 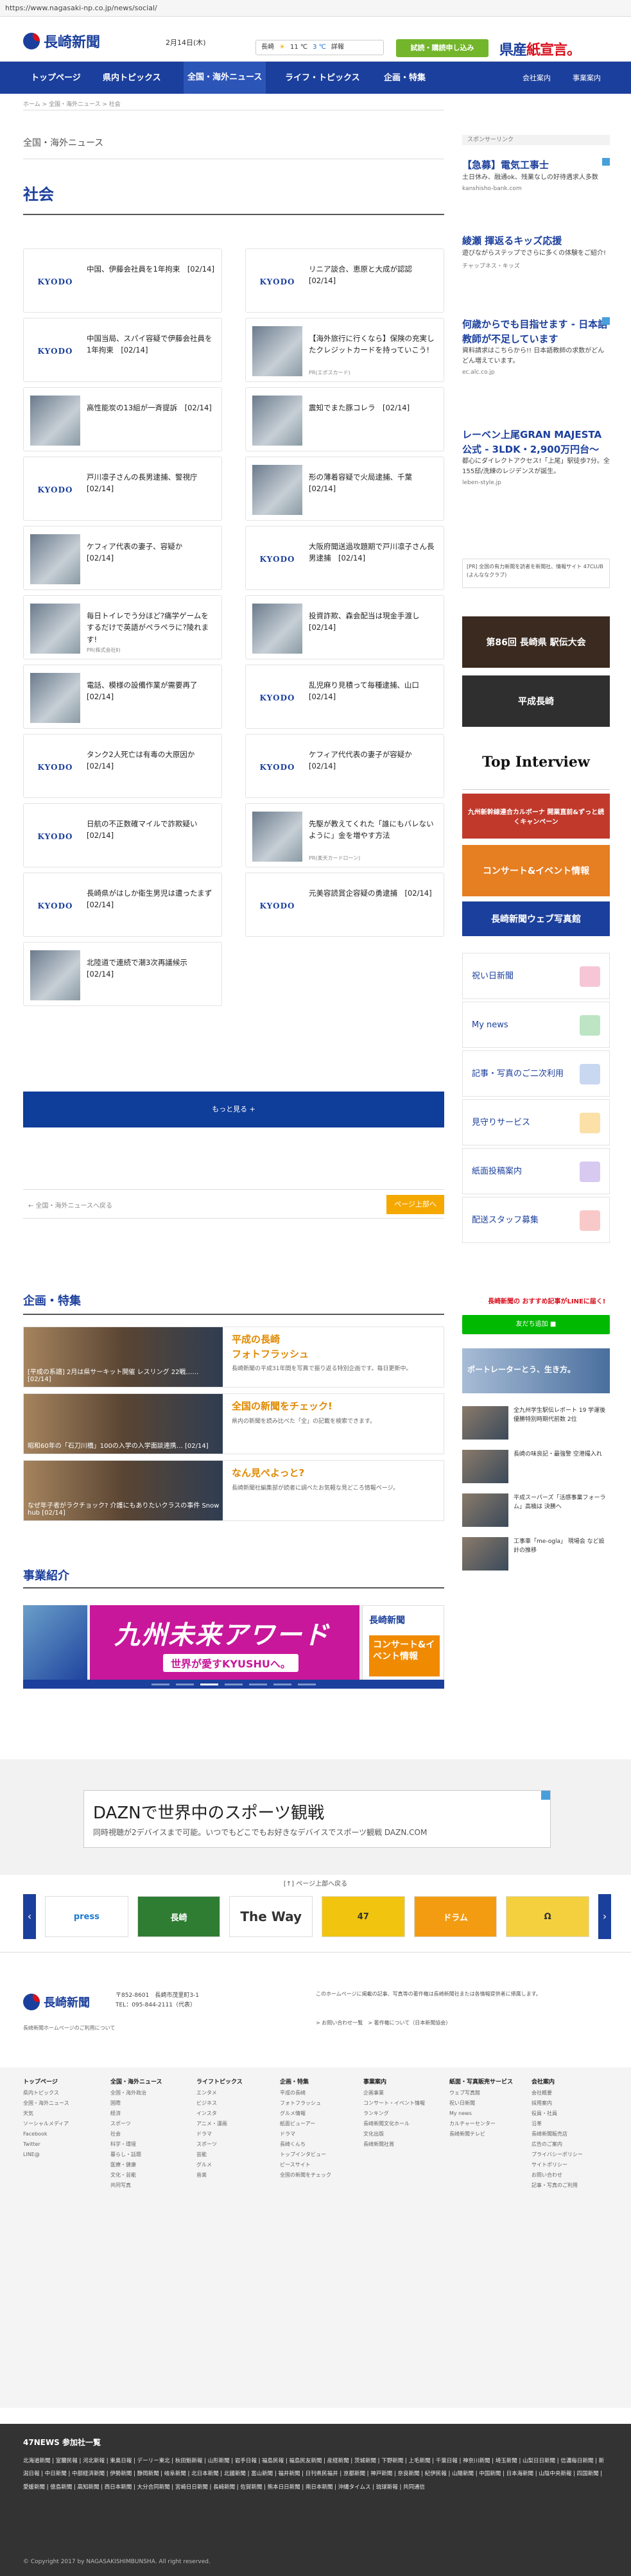 What do you see at coordinates (557, 2114) in the screenshot?
I see `sitemap-link: 役員・社員` at bounding box center [557, 2114].